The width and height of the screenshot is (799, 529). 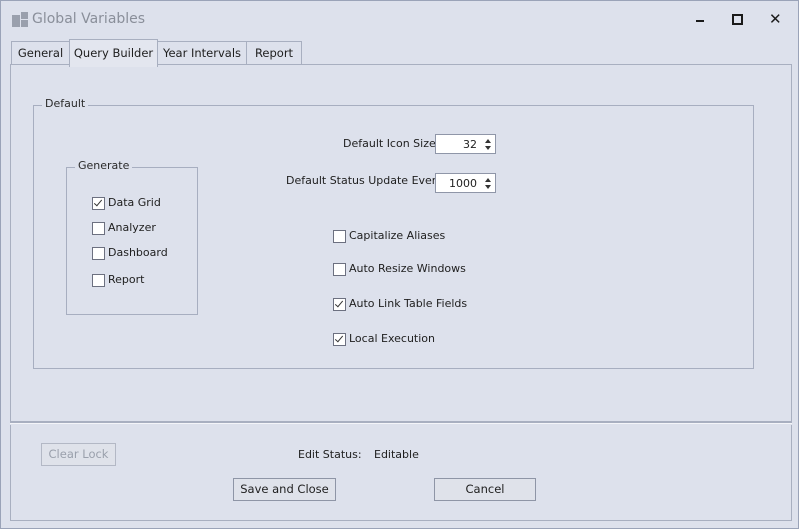 I want to click on cancel-button: Cancel, so click(x=485, y=489).